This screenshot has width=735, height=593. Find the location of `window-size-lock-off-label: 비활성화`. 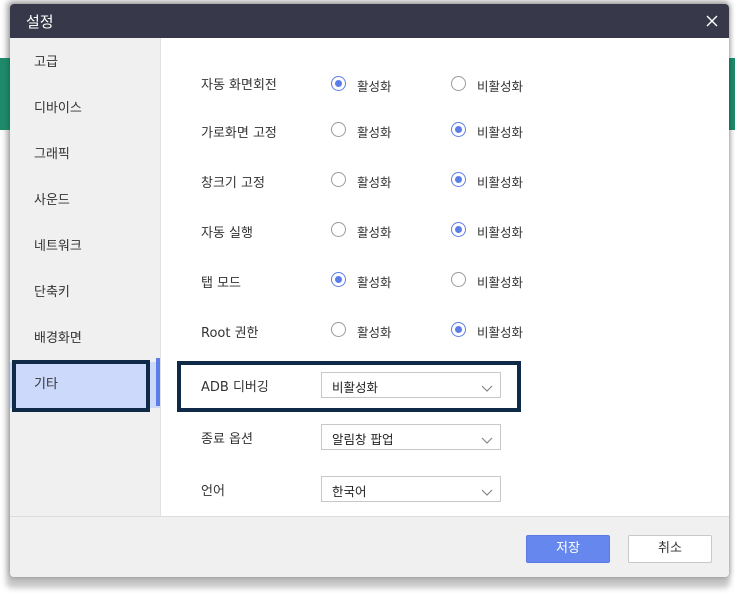

window-size-lock-off-label: 비활성화 is located at coordinates (500, 182).